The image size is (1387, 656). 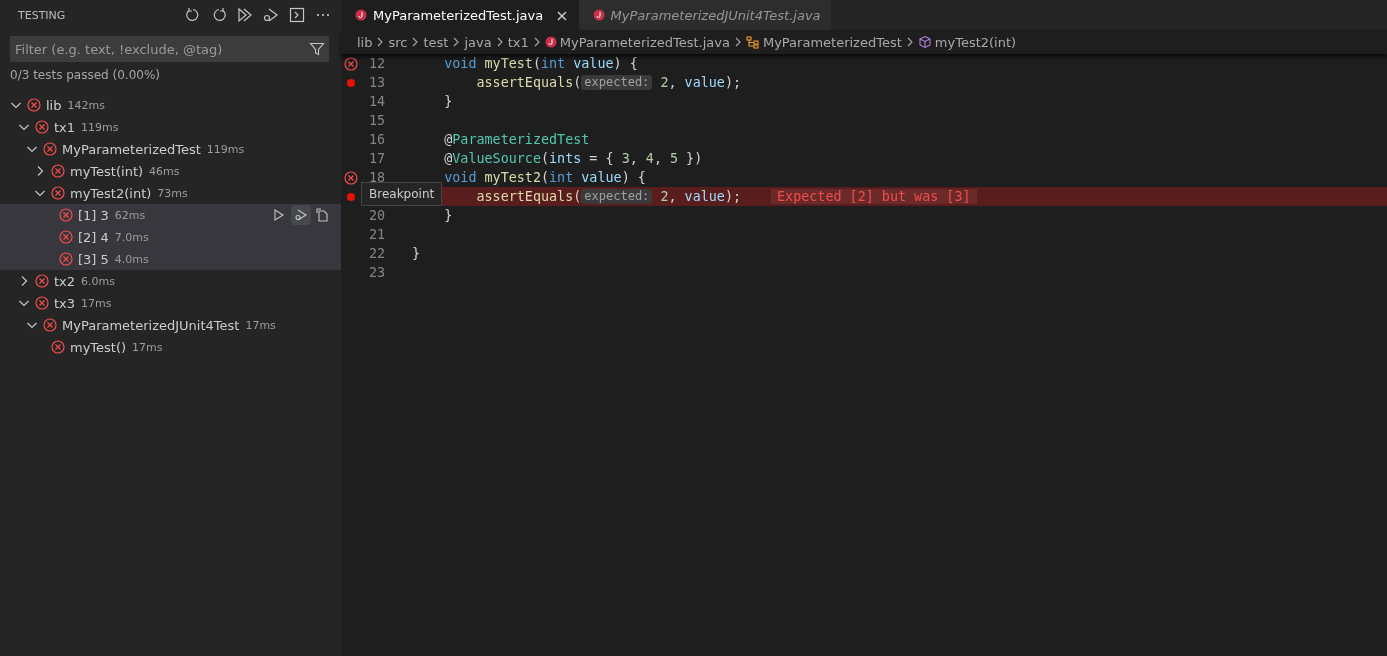 I want to click on code-line: @ParameterizedTest, so click(x=516, y=139).